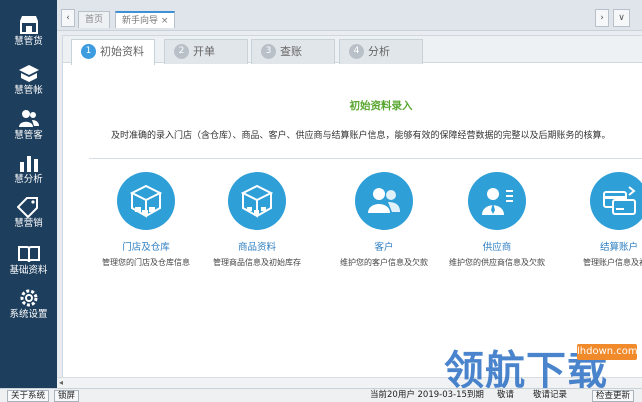 The width and height of the screenshot is (642, 402). What do you see at coordinates (607, 352) in the screenshot?
I see `watermark-site: lhdown.com` at bounding box center [607, 352].